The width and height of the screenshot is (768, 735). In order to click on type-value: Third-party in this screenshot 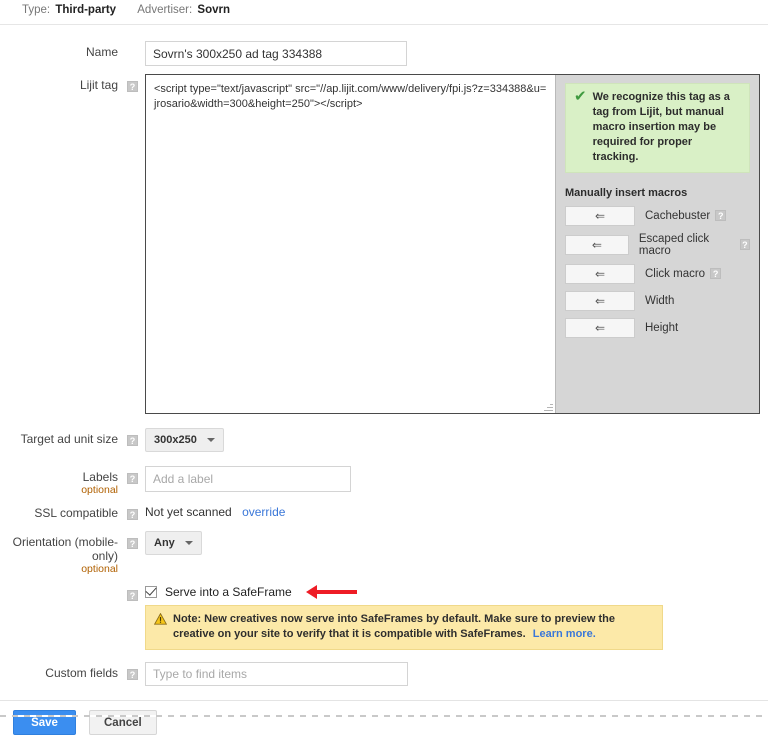, I will do `click(86, 10)`.